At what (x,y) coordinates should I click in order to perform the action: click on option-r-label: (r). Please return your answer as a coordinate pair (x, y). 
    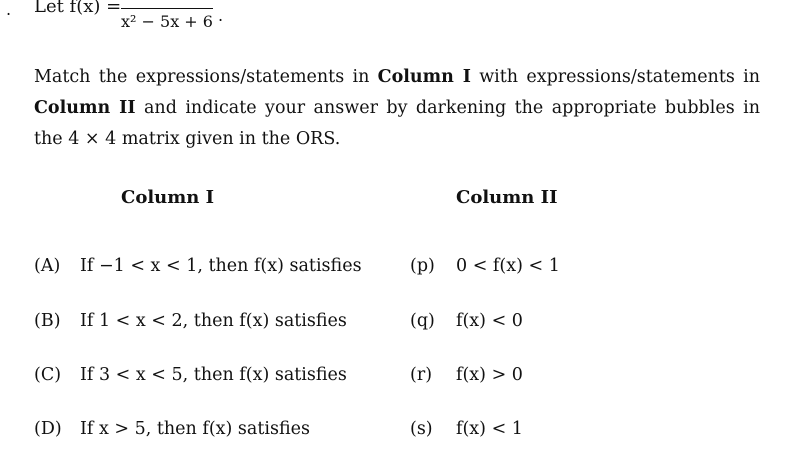
    Looking at the image, I should click on (421, 375).